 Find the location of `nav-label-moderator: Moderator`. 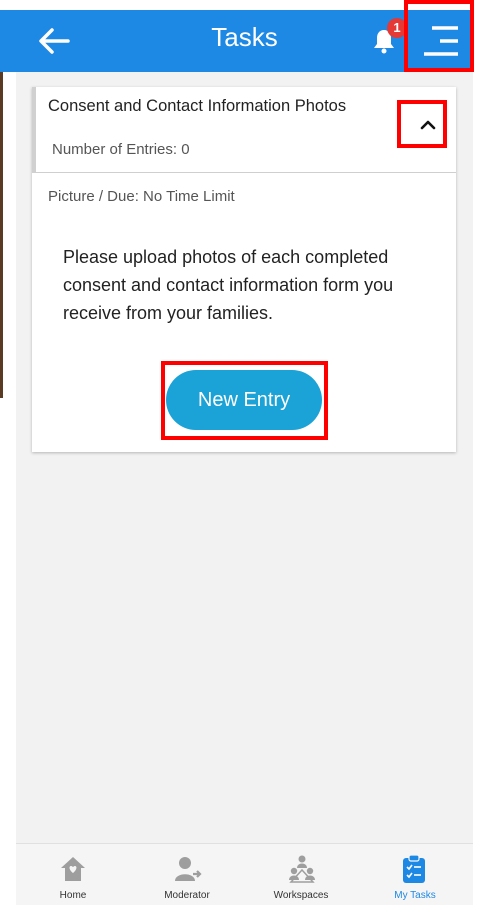

nav-label-moderator: Moderator is located at coordinates (187, 895).